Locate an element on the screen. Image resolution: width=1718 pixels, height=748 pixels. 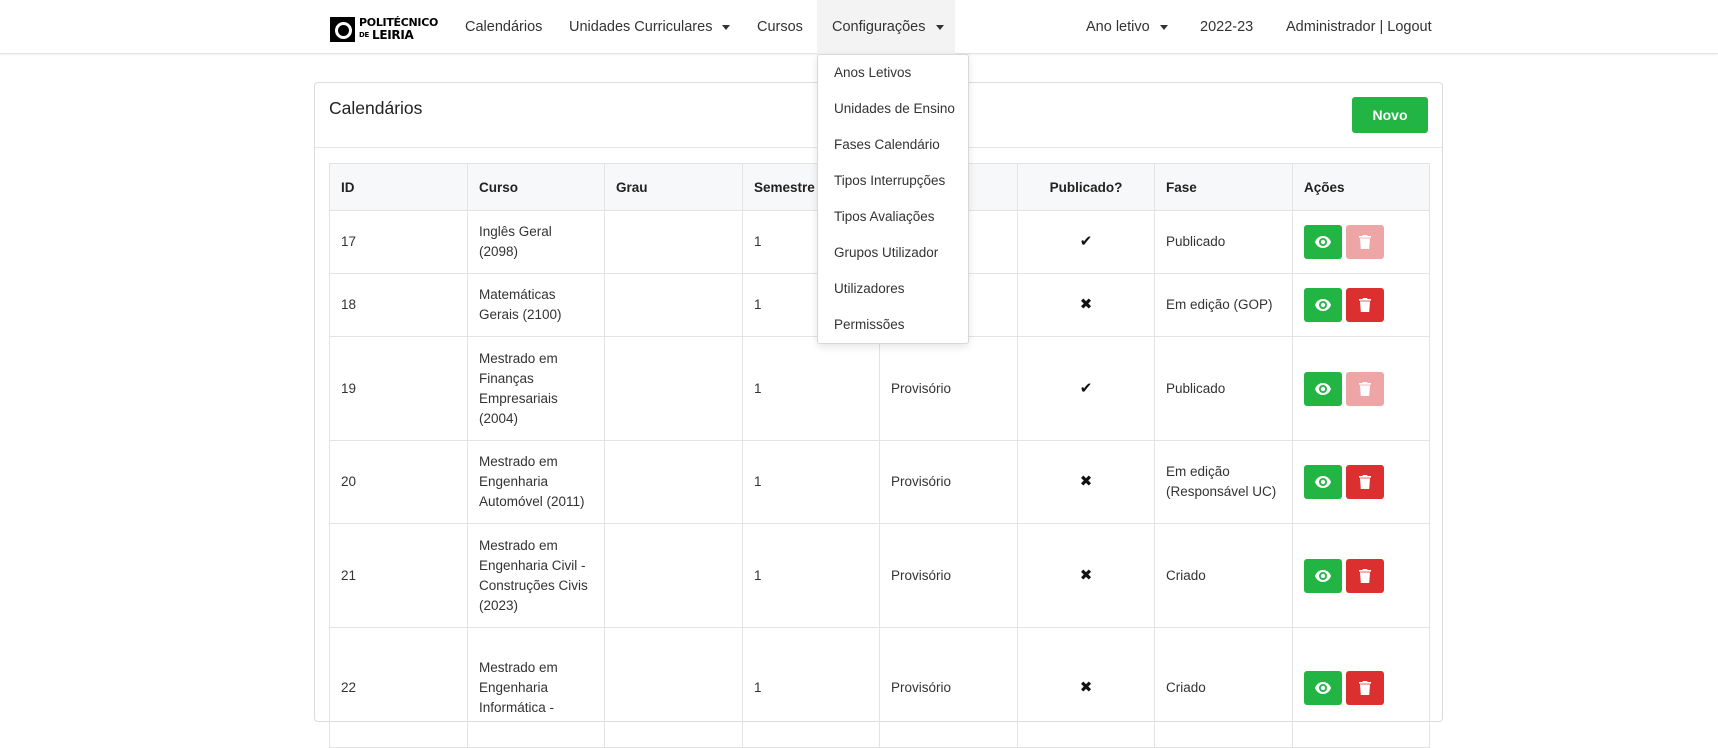
nav-ano-letivo: Ano letivo is located at coordinates (1127, 27).